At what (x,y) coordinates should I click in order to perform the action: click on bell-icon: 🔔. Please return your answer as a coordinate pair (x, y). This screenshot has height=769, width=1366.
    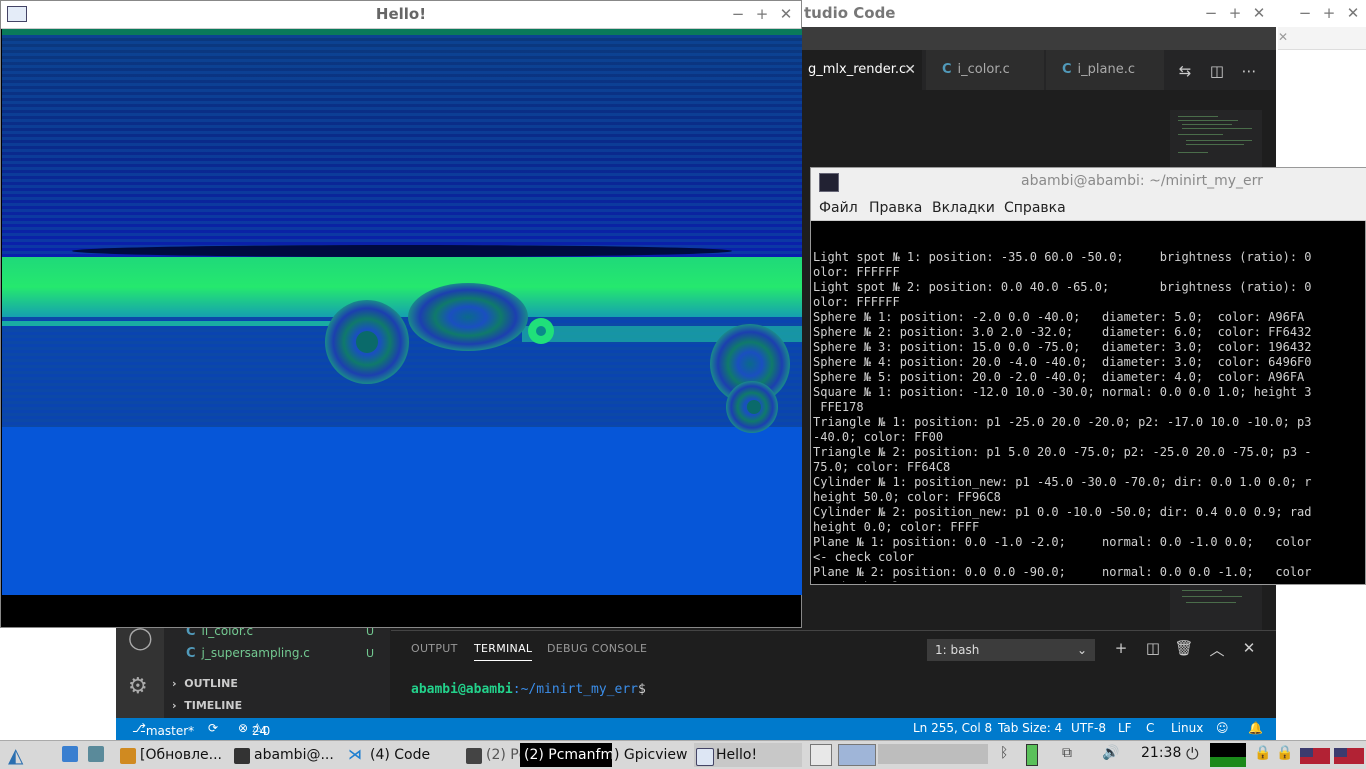
    Looking at the image, I should click on (1255, 728).